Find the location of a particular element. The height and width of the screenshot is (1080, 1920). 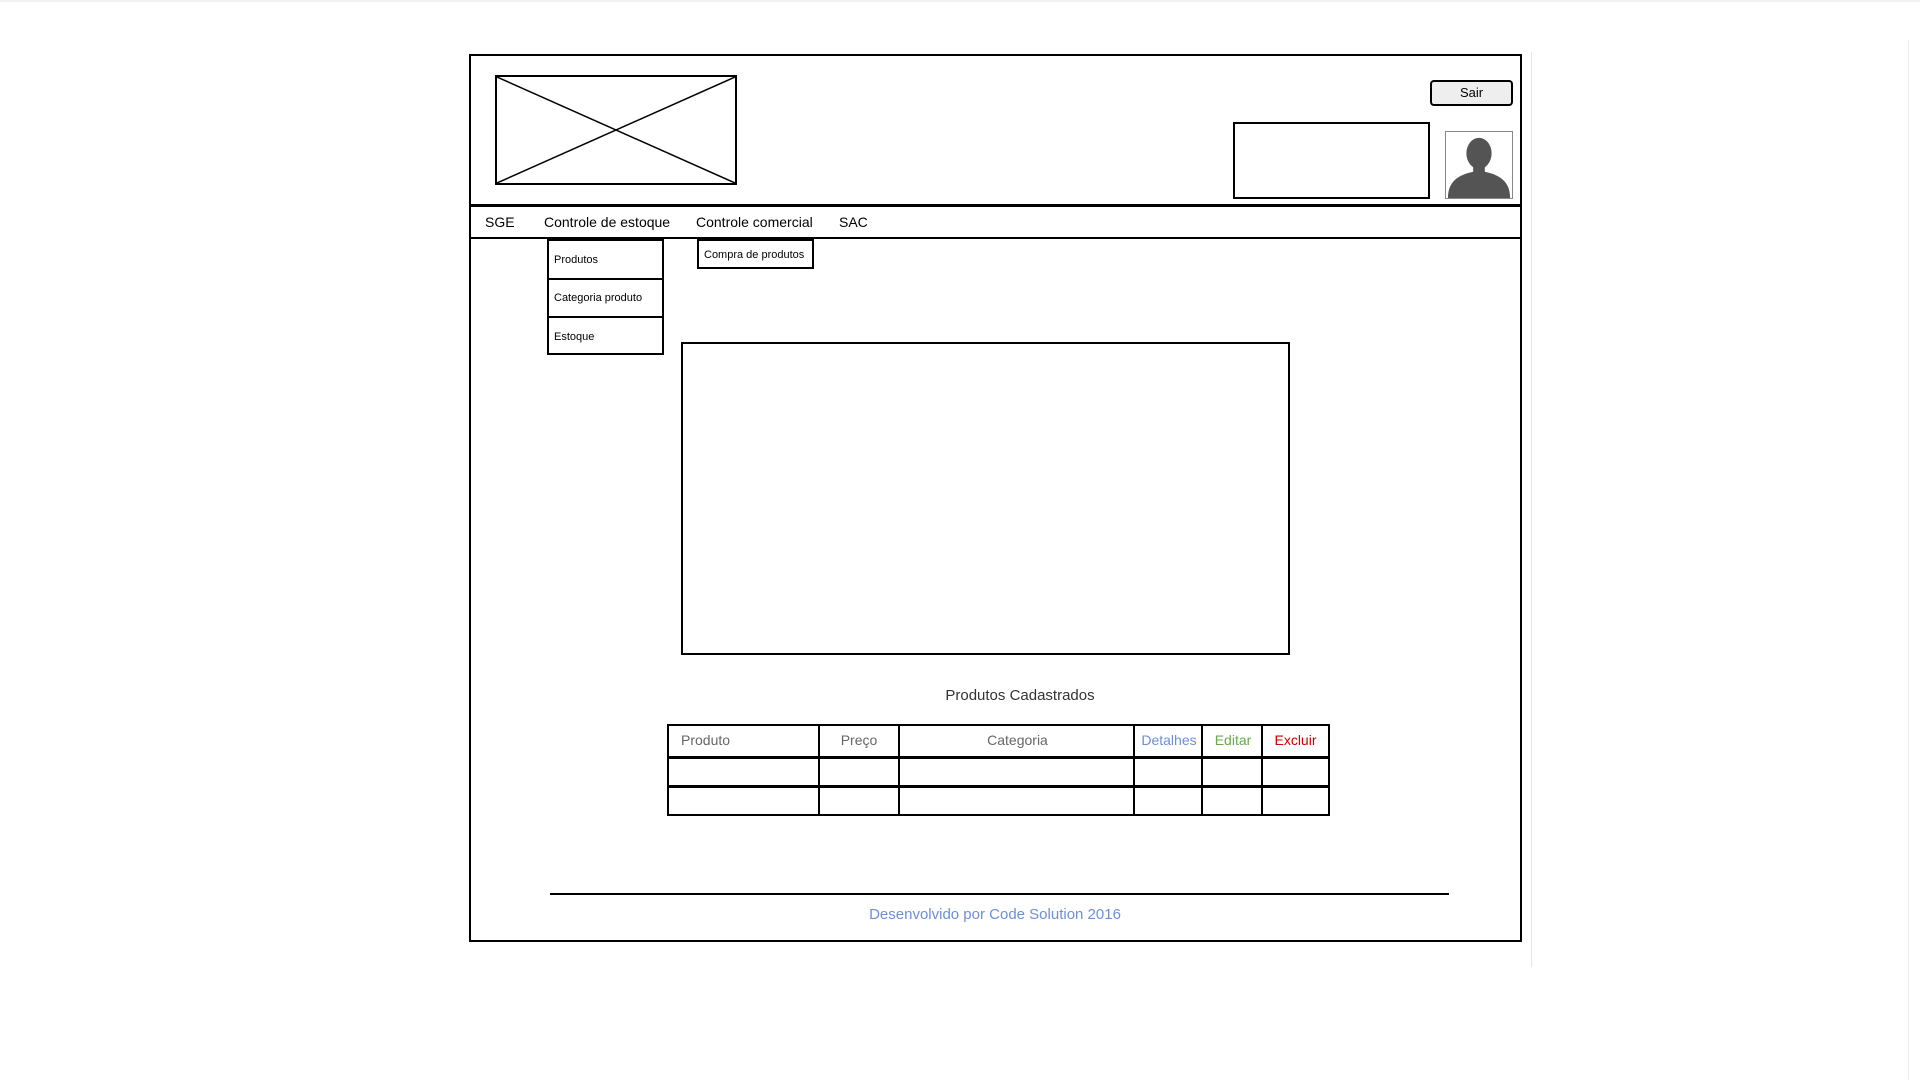

menu-item-estoque: Estoque is located at coordinates (605, 337).